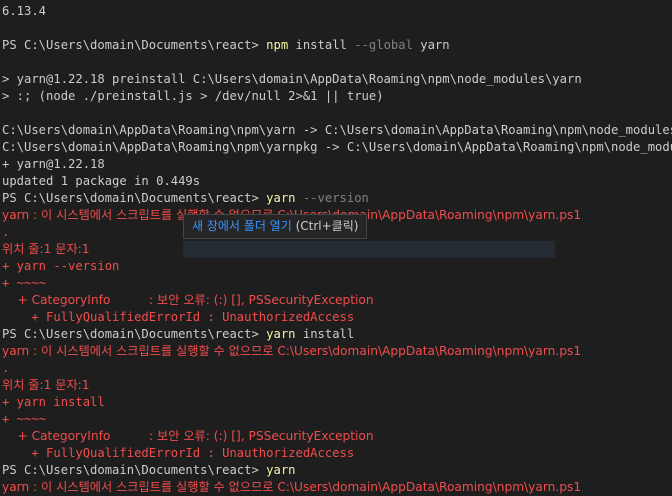 The width and height of the screenshot is (672, 496). I want to click on terminal-line: updated 1 package in 0.449s, so click(337, 181).